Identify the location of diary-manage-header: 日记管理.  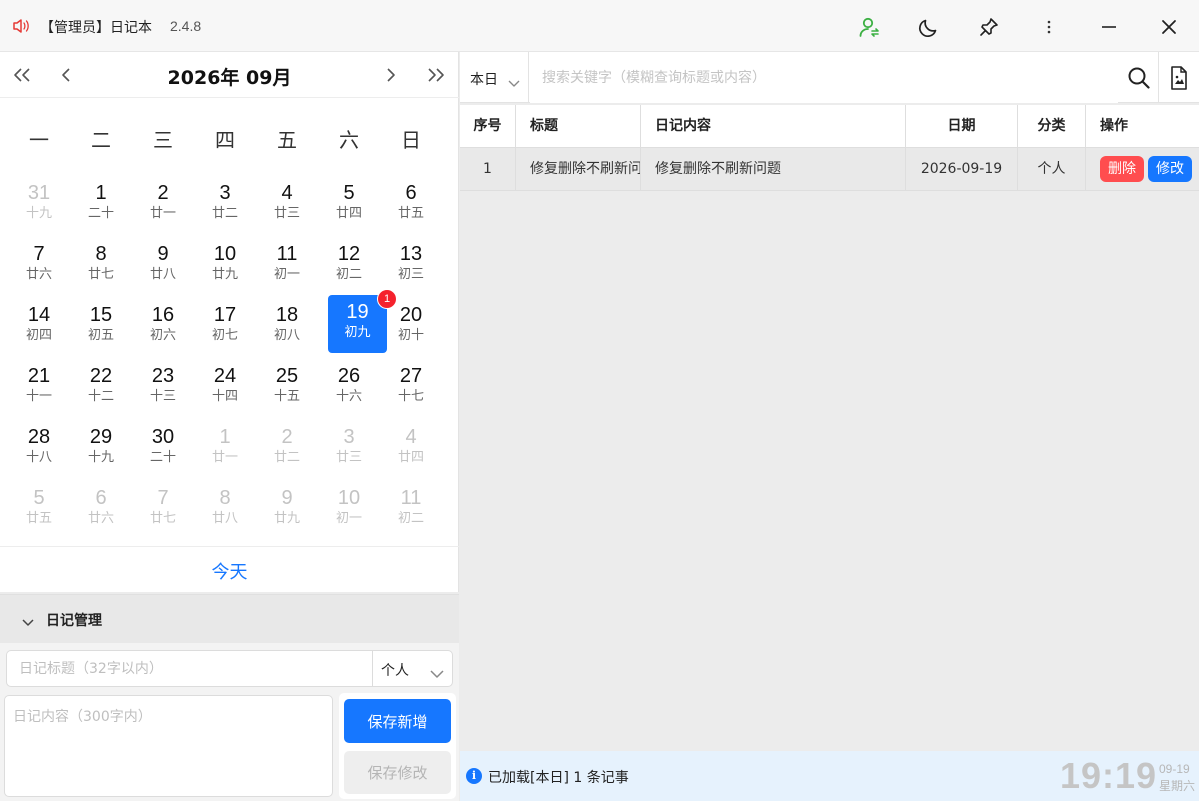
(229, 618).